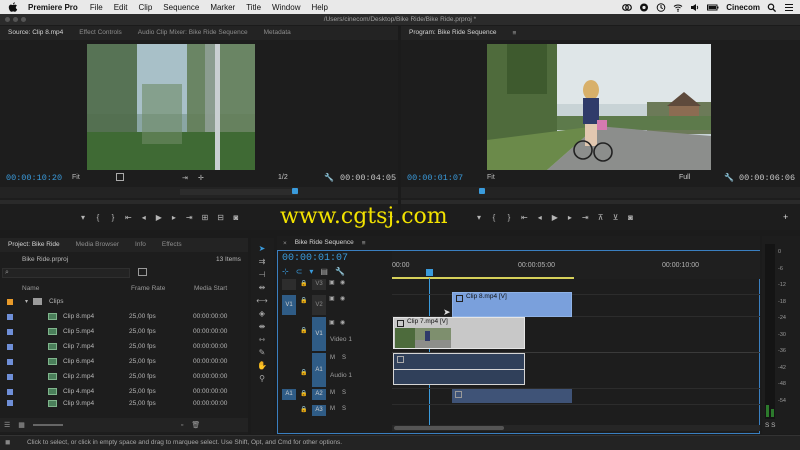 This screenshot has width=800, height=450. Describe the element at coordinates (124, 376) in the screenshot. I see `list-item: Clip 2.mp4 25,00 fps 00:00:00:00` at that location.